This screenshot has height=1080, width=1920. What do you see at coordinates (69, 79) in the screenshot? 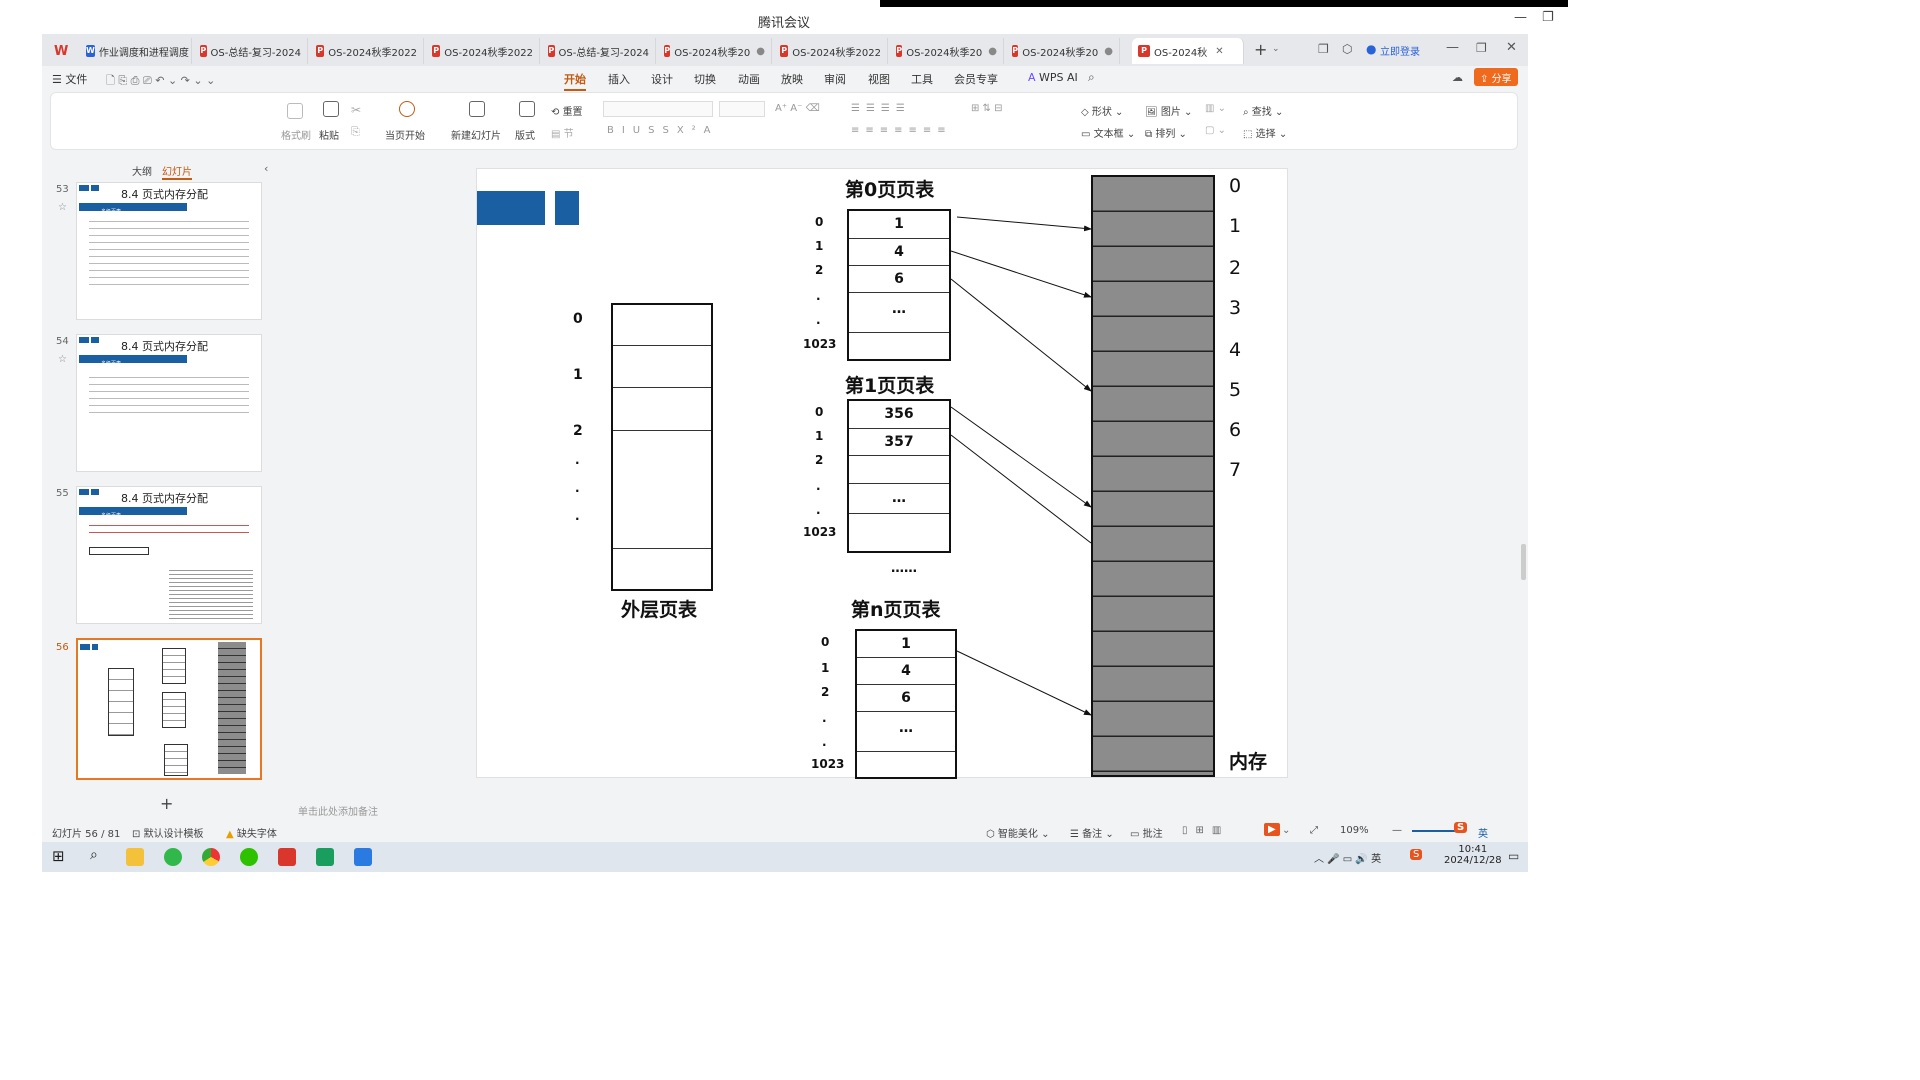
I see `menu-file: ☰ 文件` at bounding box center [69, 79].